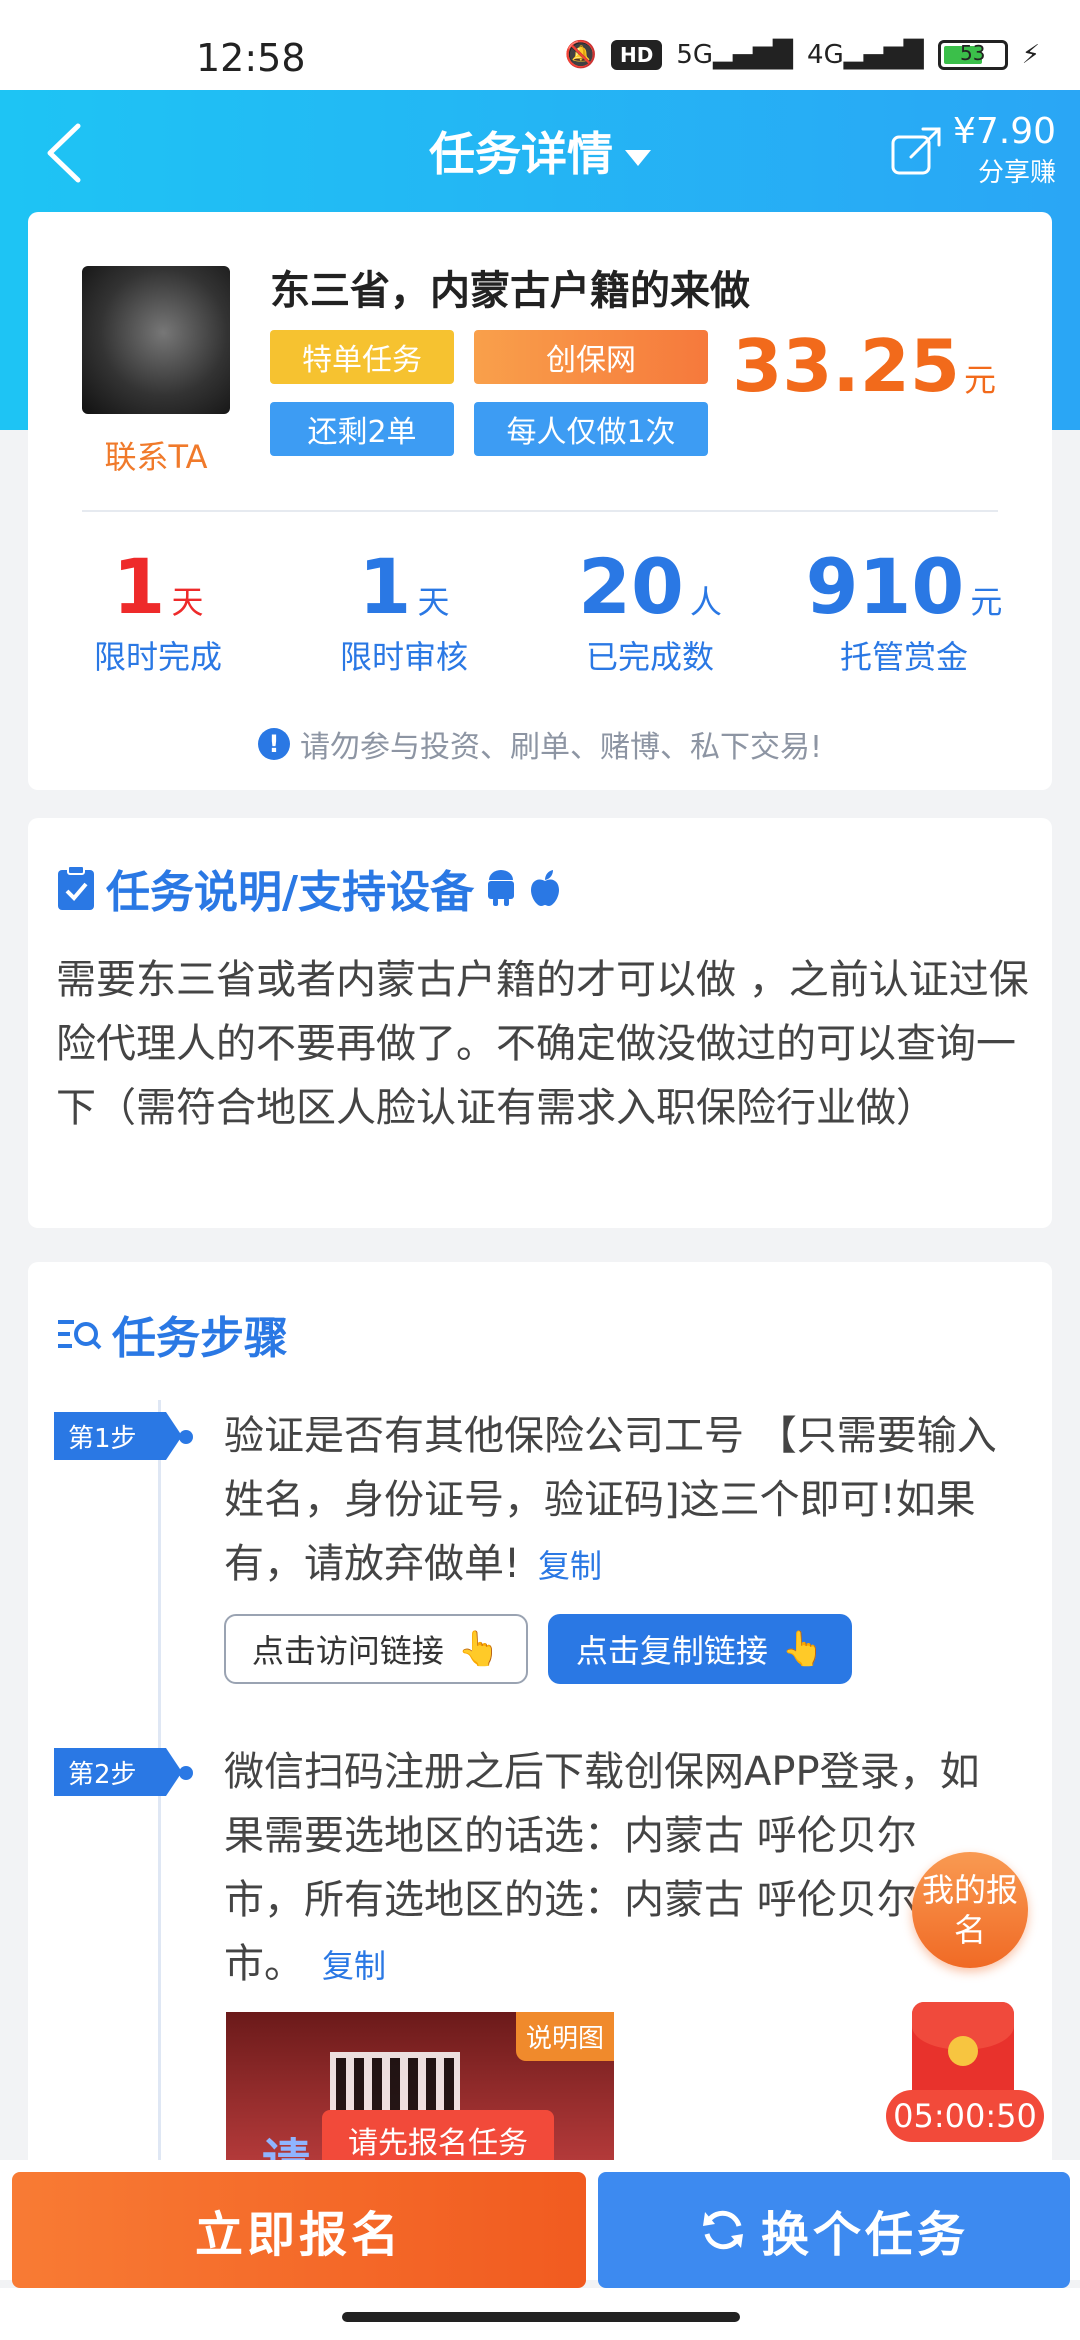 The width and height of the screenshot is (1080, 2340). What do you see at coordinates (700, 1649) in the screenshot?
I see `copy-link-button: 点击复制链接 👆` at bounding box center [700, 1649].